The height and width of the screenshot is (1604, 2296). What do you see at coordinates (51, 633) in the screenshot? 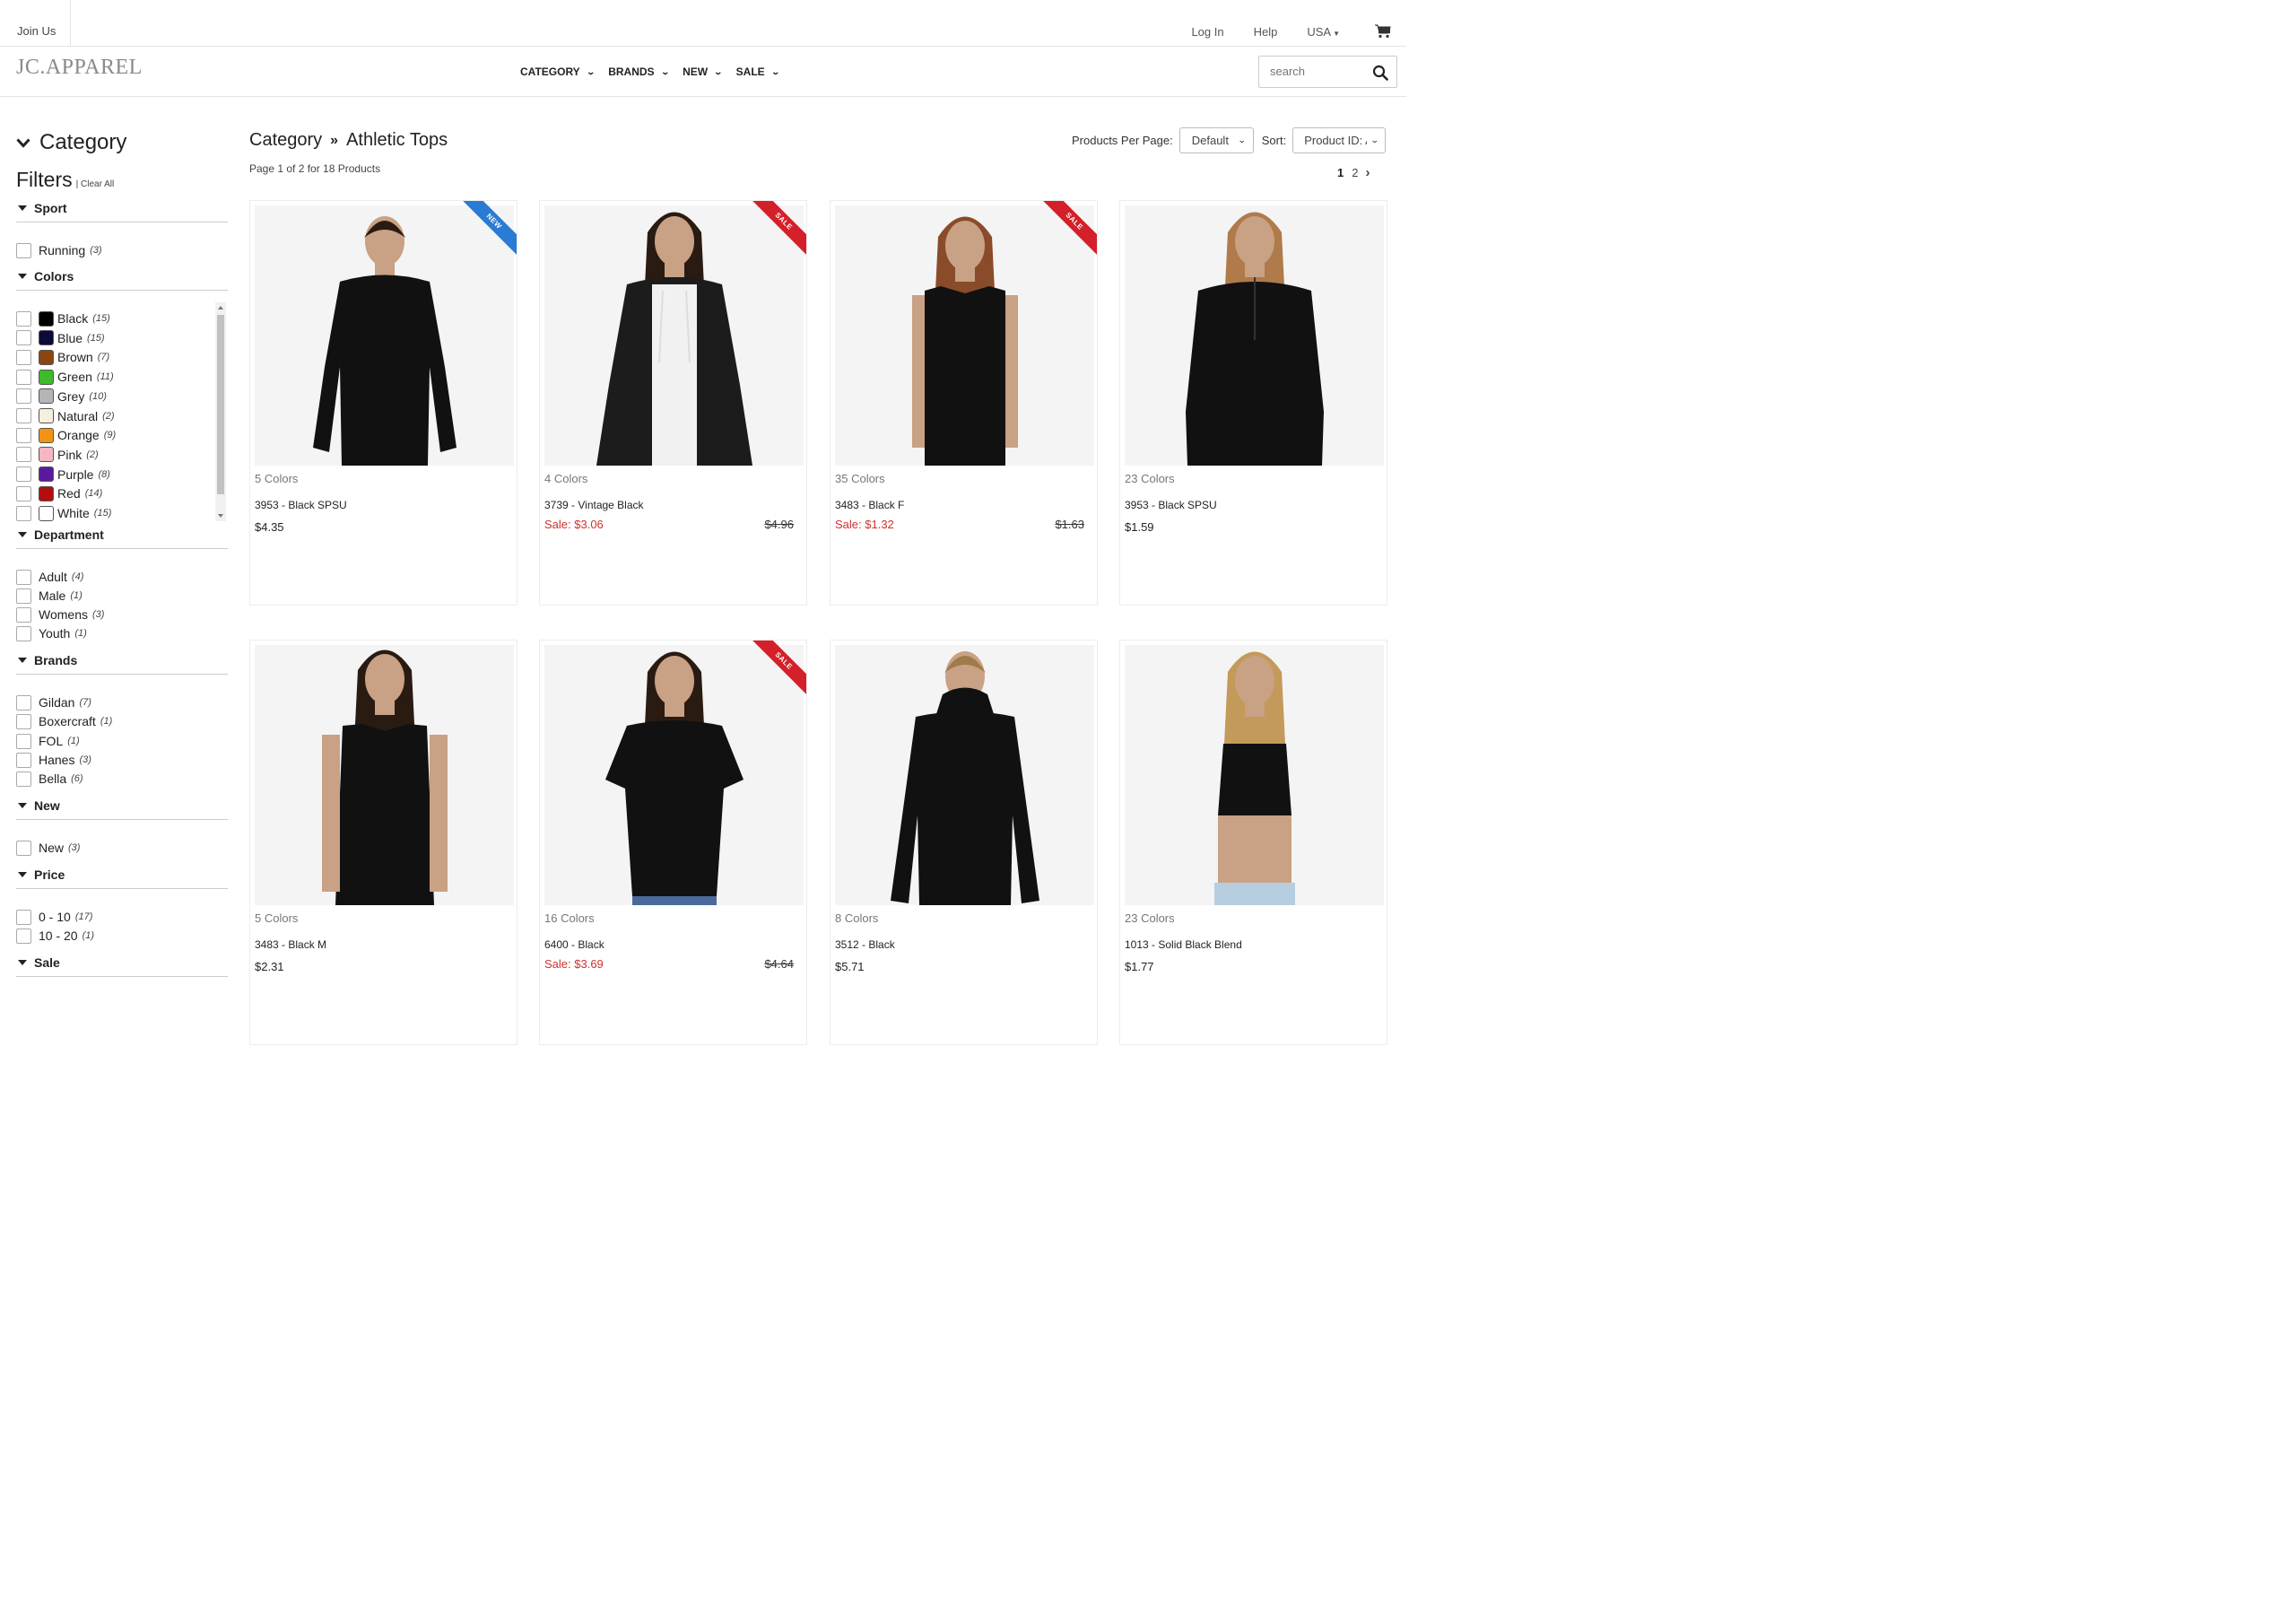
I see `filter-option-youth: Youth (1)` at bounding box center [51, 633].